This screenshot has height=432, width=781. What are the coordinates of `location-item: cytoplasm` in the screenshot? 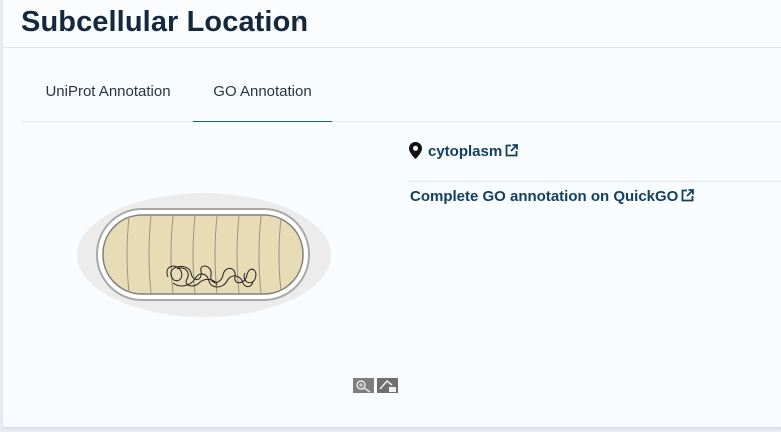 It's located at (594, 158).